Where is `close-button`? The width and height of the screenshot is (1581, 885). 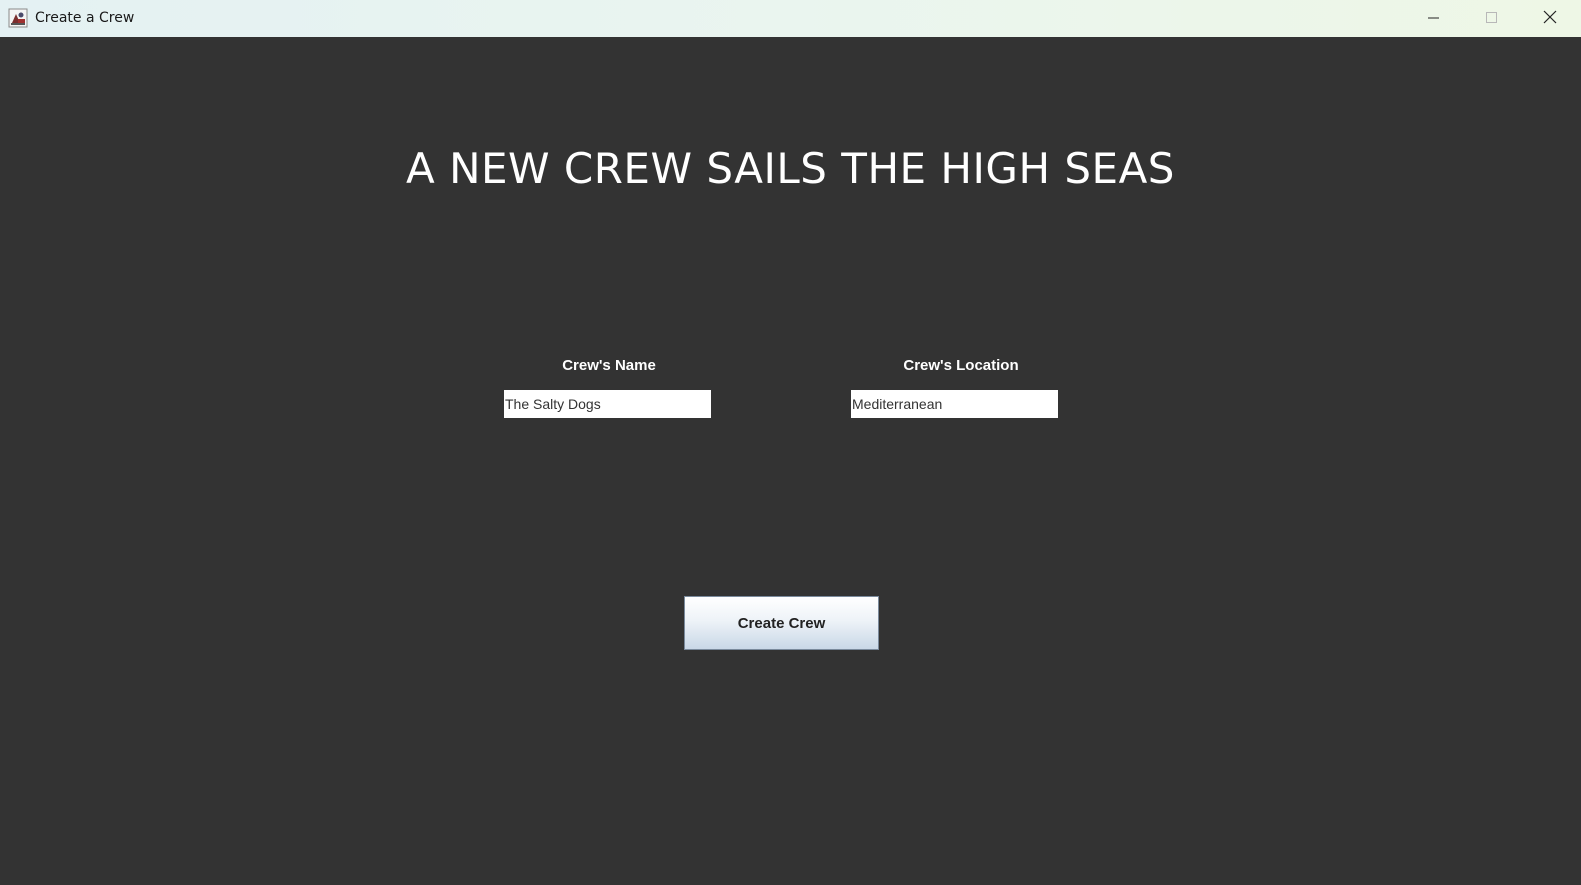 close-button is located at coordinates (1550, 18).